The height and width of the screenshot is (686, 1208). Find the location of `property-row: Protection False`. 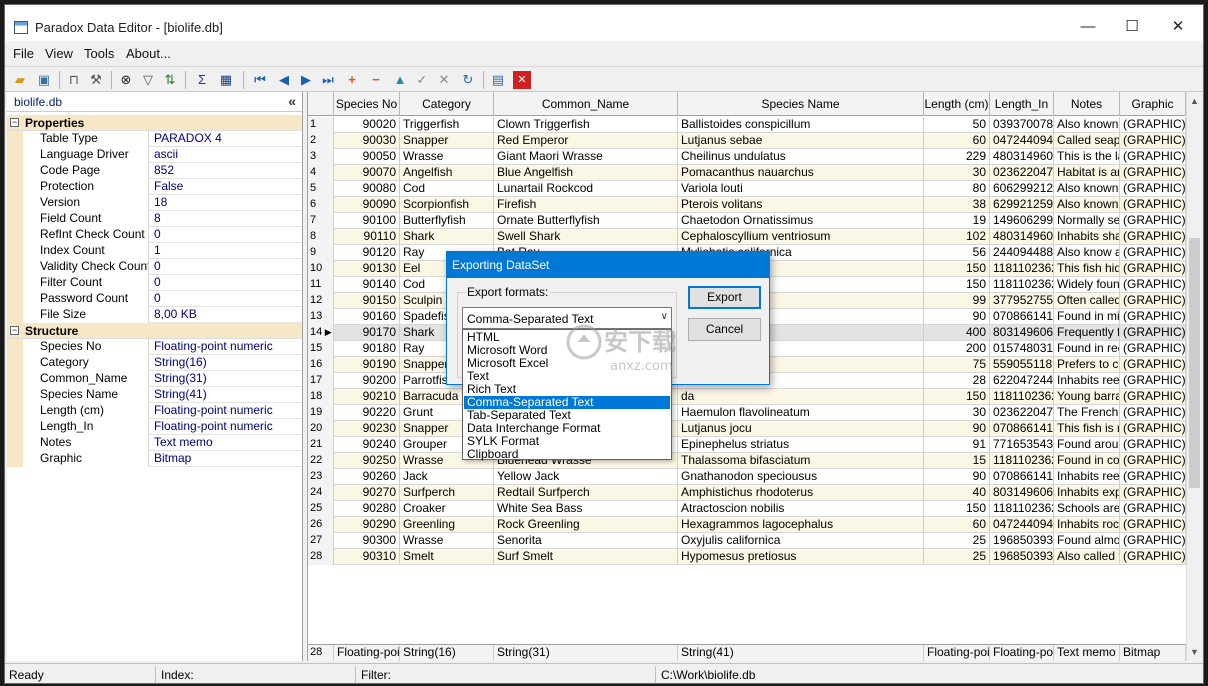

property-row: Protection False is located at coordinates (154, 187).